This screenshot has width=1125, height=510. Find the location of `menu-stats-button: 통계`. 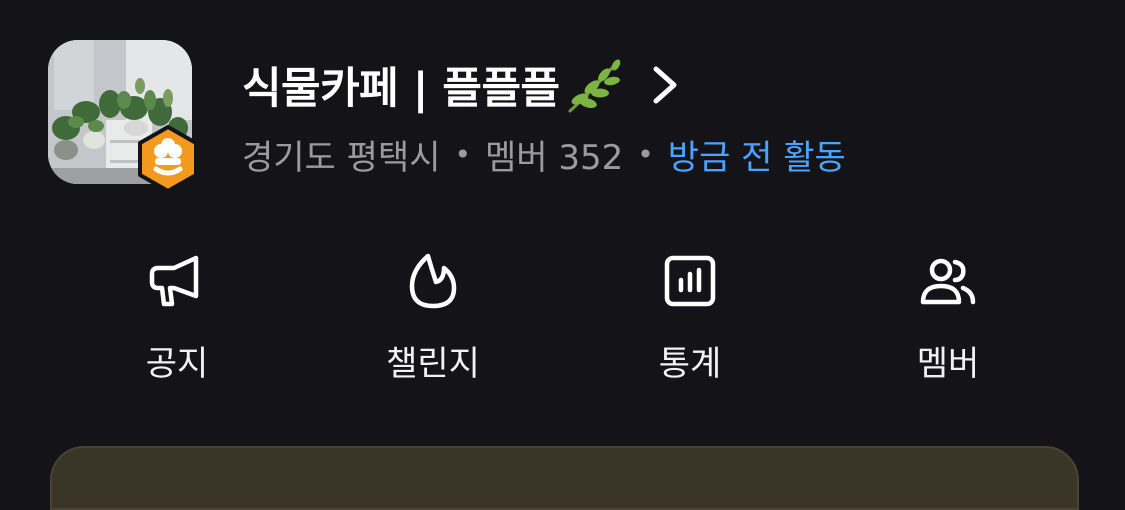

menu-stats-button: 통계 is located at coordinates (690, 325).